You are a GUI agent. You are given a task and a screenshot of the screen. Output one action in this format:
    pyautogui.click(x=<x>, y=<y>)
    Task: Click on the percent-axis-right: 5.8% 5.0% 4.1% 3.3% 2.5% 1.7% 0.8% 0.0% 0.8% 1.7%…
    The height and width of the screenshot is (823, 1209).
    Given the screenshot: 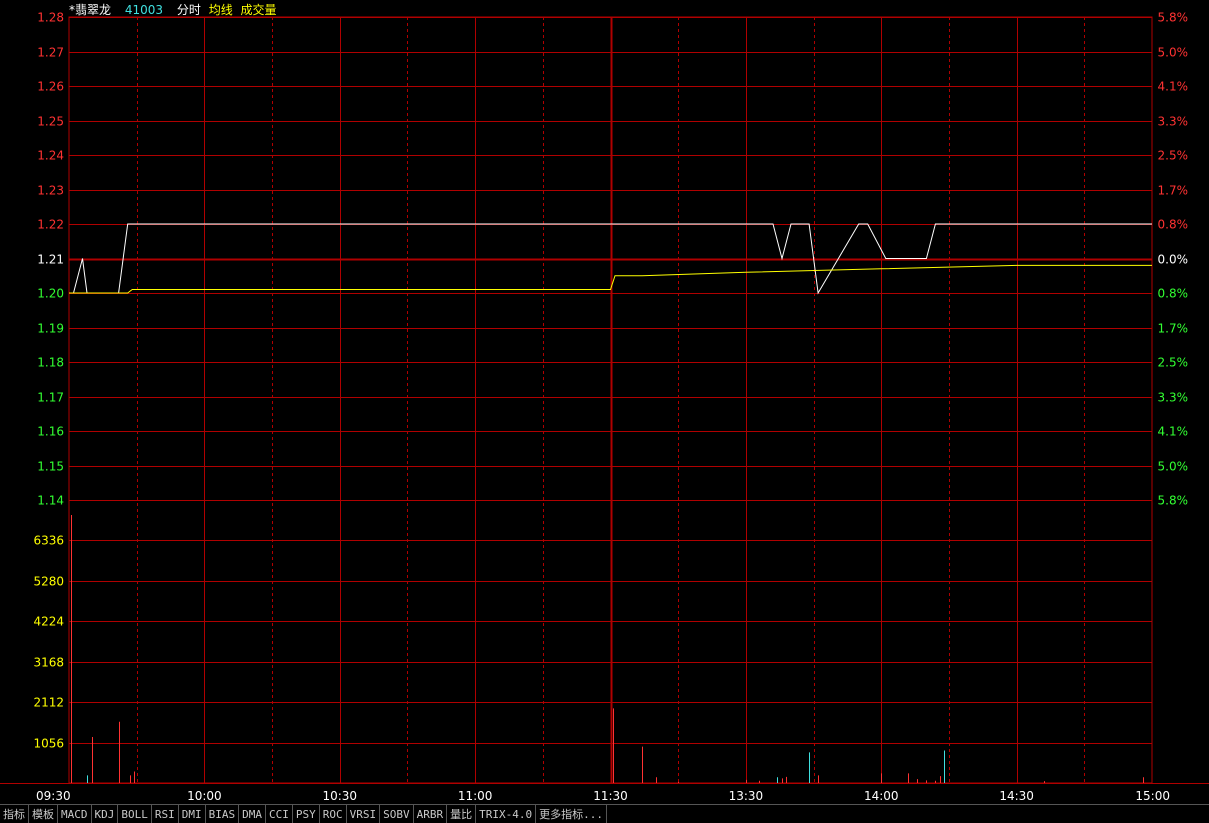 What is the action you would take?
    pyautogui.click(x=1173, y=259)
    